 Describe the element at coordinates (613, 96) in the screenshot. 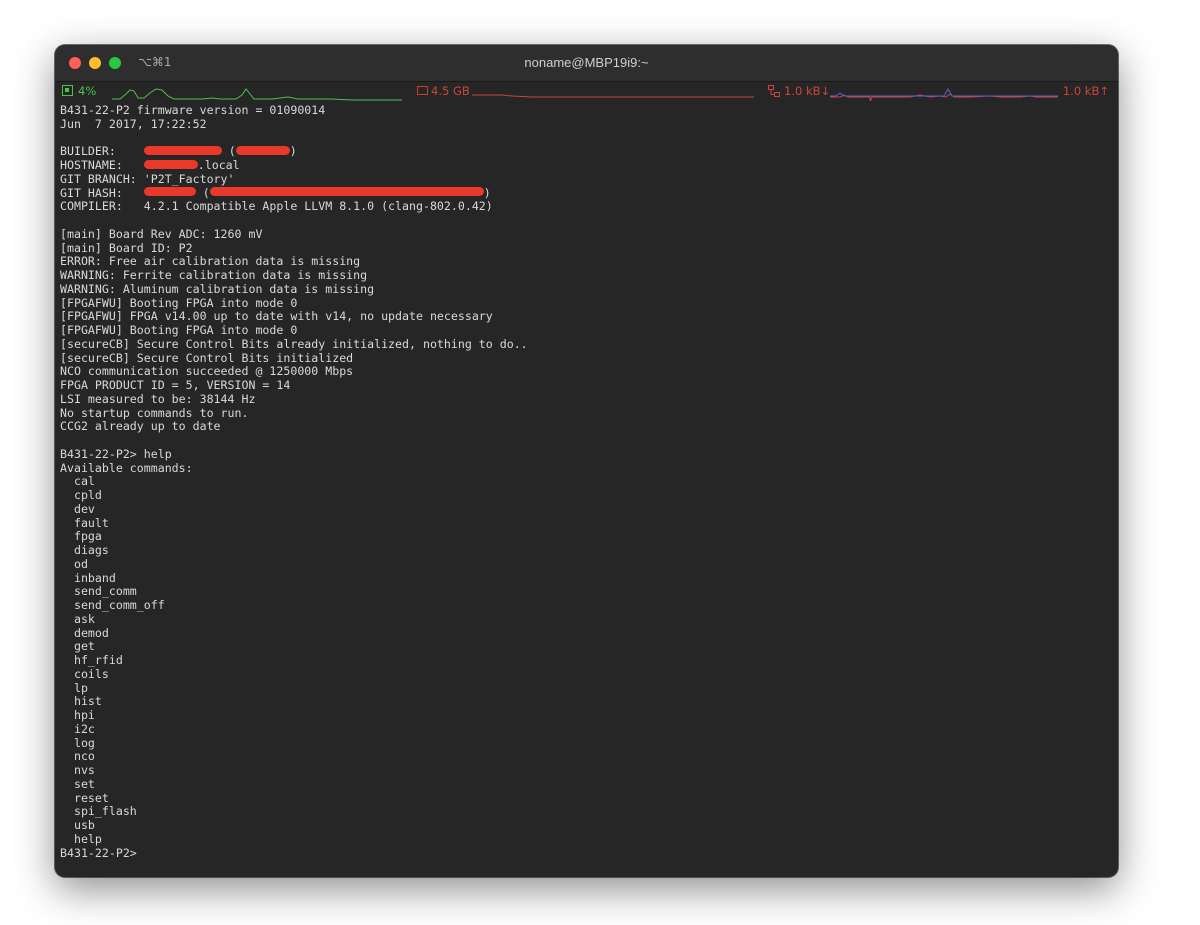

I see `memory-graph` at that location.